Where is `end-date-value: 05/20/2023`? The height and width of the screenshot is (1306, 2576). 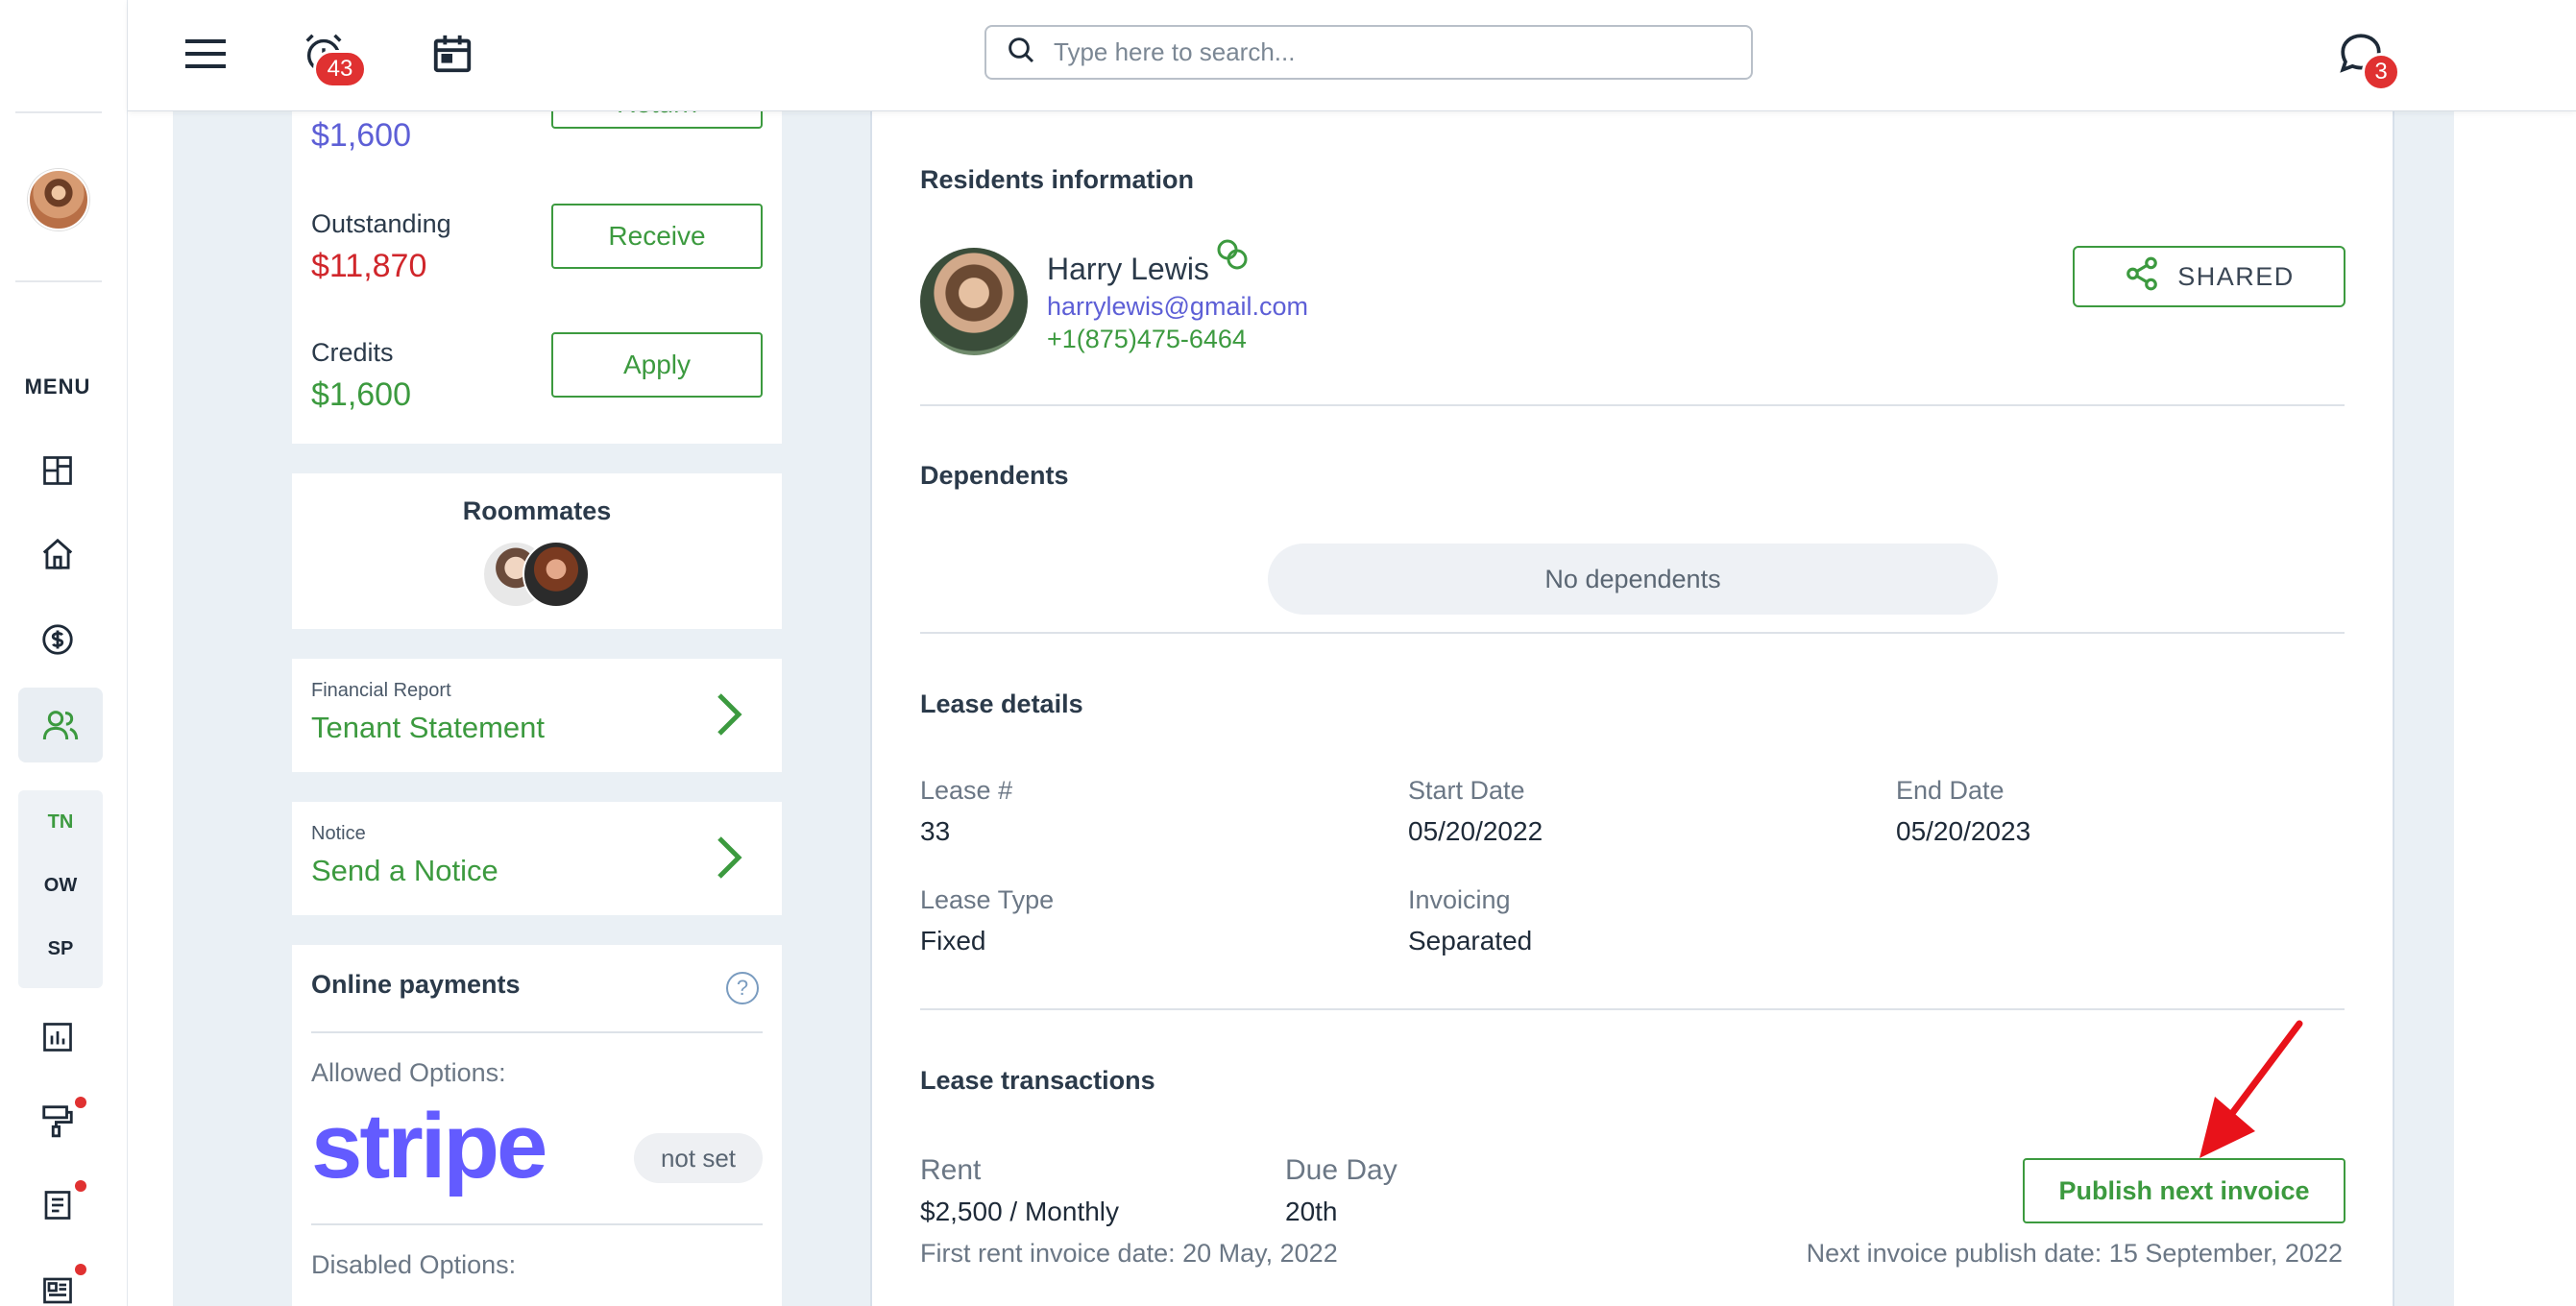
end-date-value: 05/20/2023 is located at coordinates (1964, 831).